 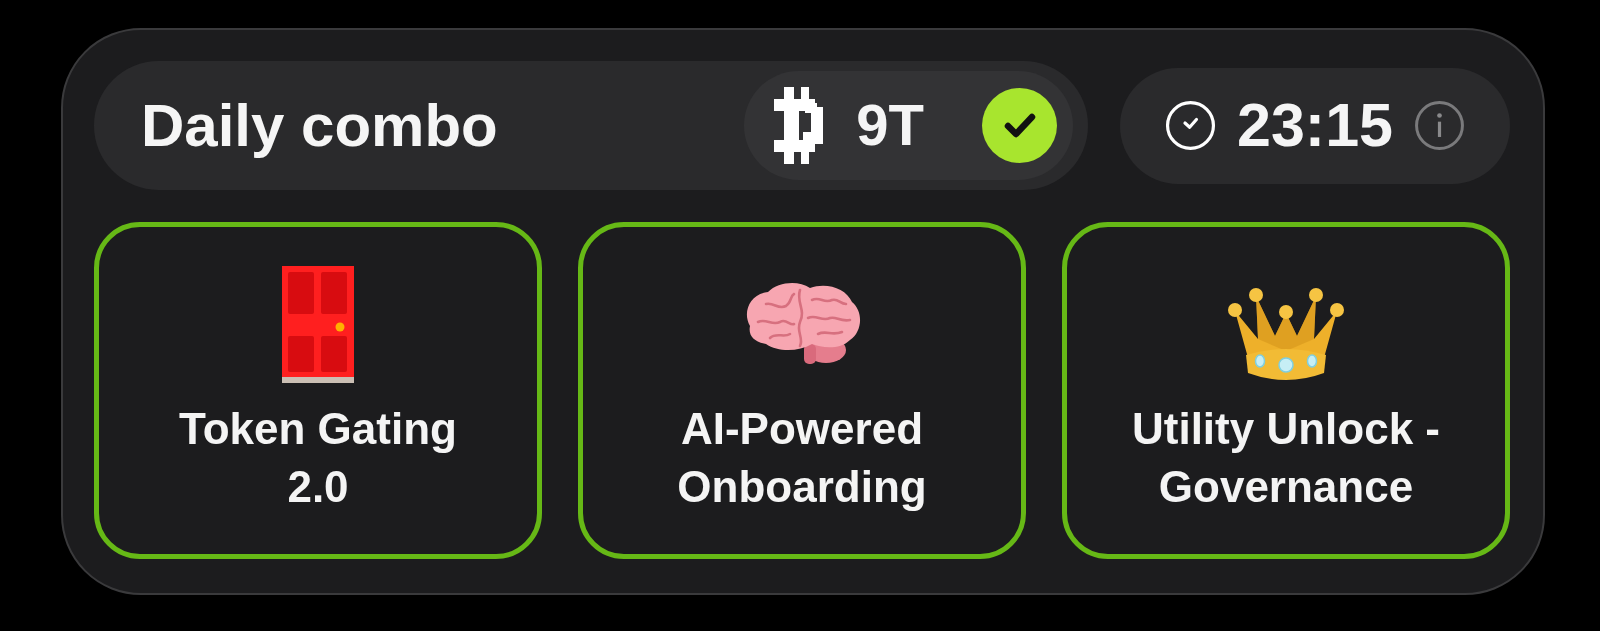 I want to click on card-label: Token Gating 2.0, so click(x=318, y=458).